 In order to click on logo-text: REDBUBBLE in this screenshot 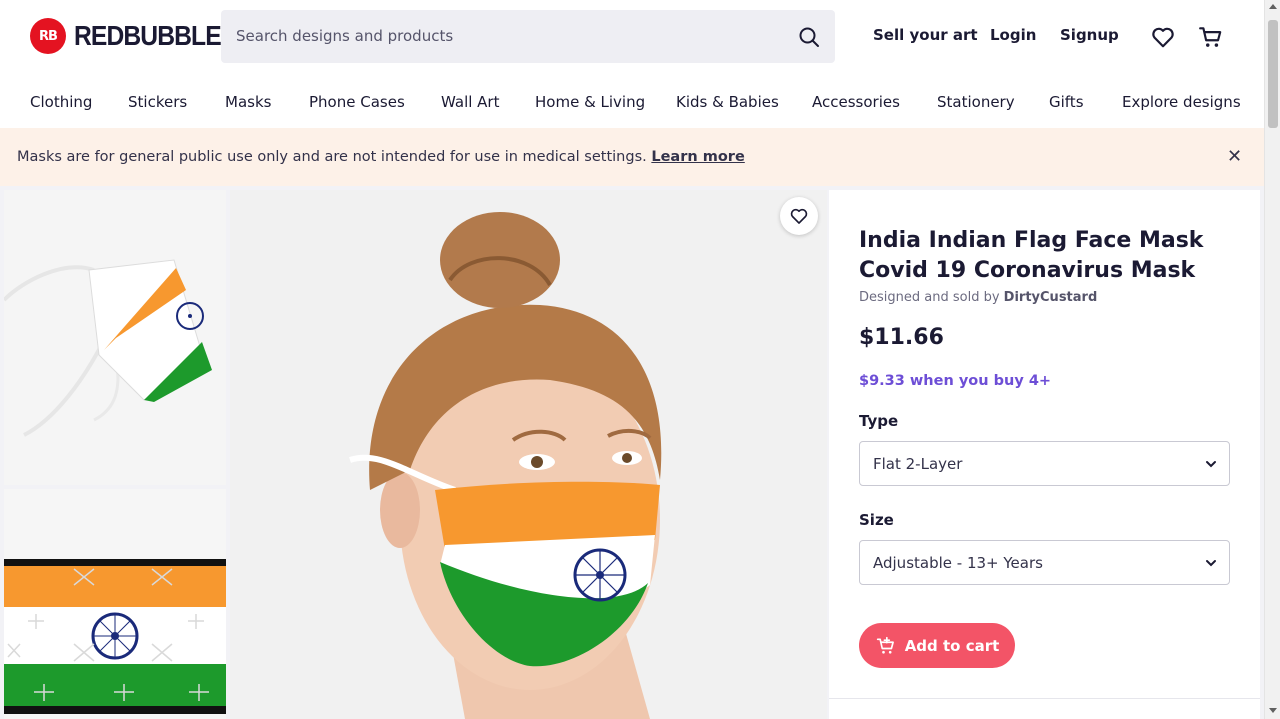, I will do `click(148, 35)`.